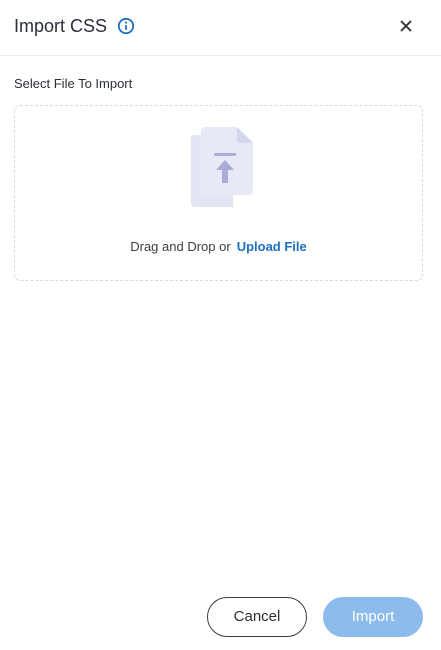 Image resolution: width=441 pixels, height=650 pixels. Describe the element at coordinates (220, 28) in the screenshot. I see `dialog-header: Import CSS` at that location.